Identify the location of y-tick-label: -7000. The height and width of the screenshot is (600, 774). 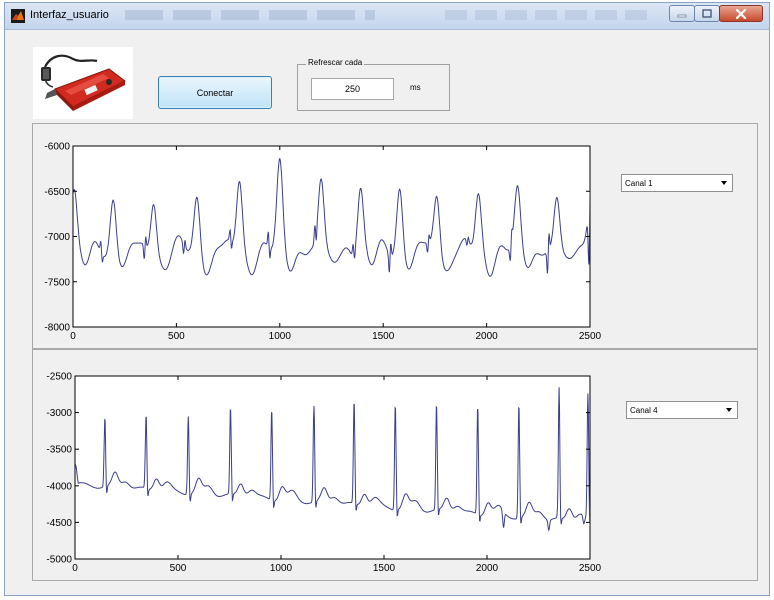
(57, 237).